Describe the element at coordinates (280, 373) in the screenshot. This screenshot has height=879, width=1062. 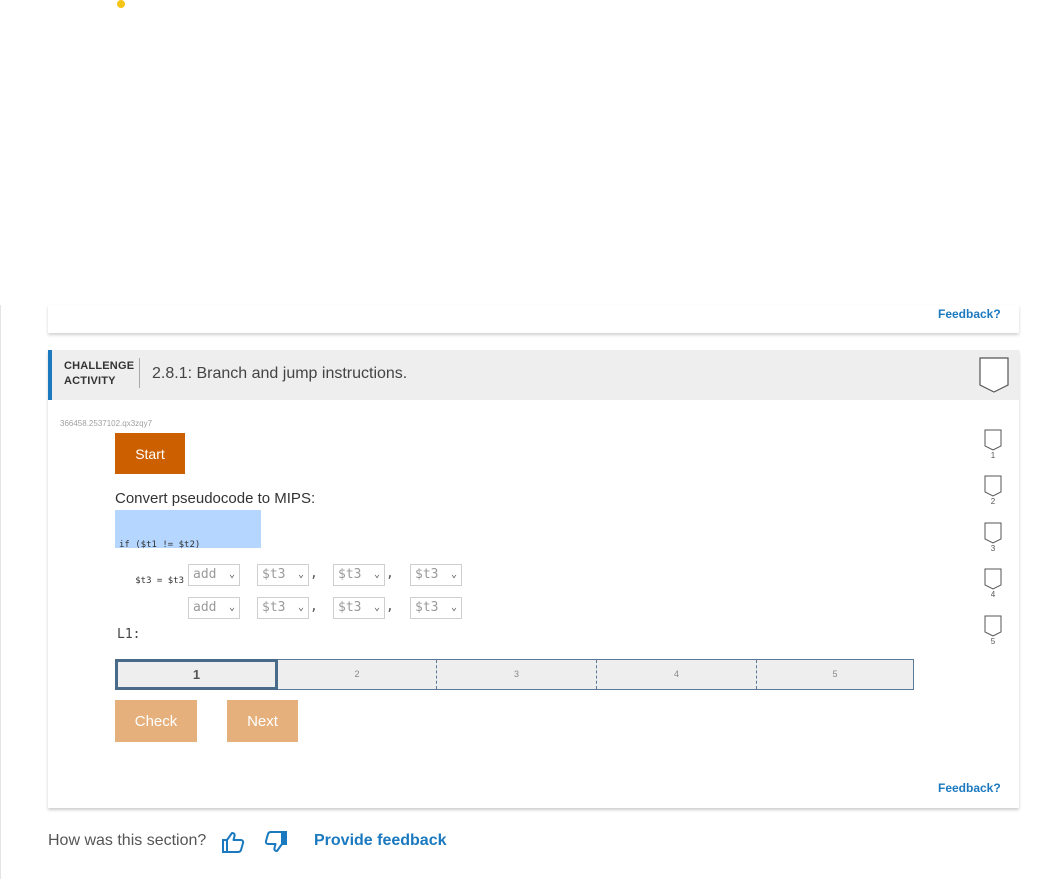
I see `activity-title: 2.8.1: Branch and jump instructions.` at that location.